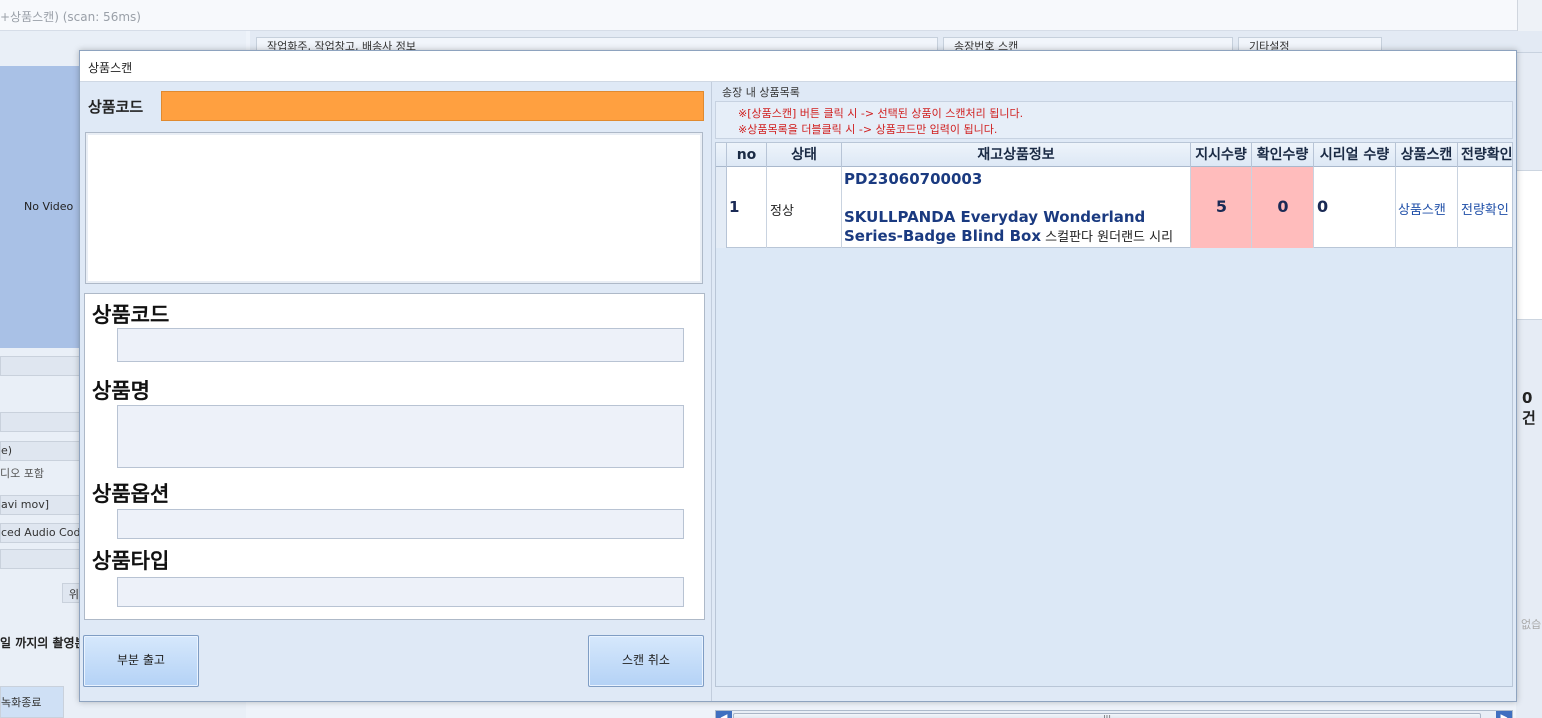 The width and height of the screenshot is (1542, 718). I want to click on grid-corner, so click(721, 155).